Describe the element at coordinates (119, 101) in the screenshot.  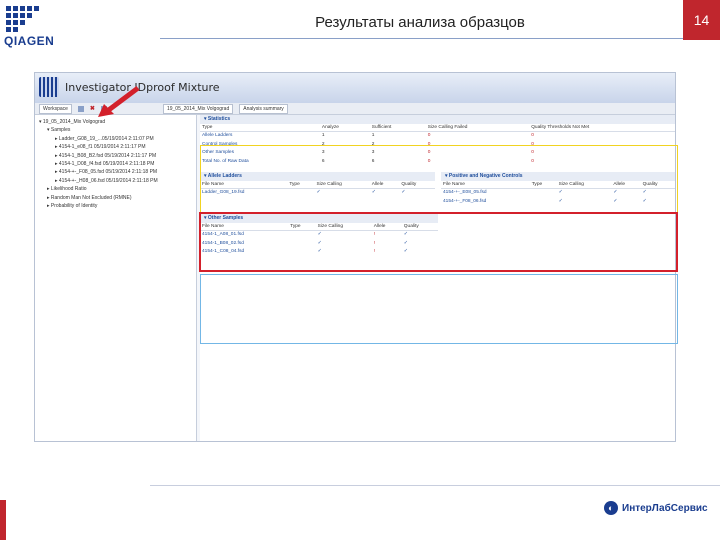
I see `red-arrow-icon` at that location.